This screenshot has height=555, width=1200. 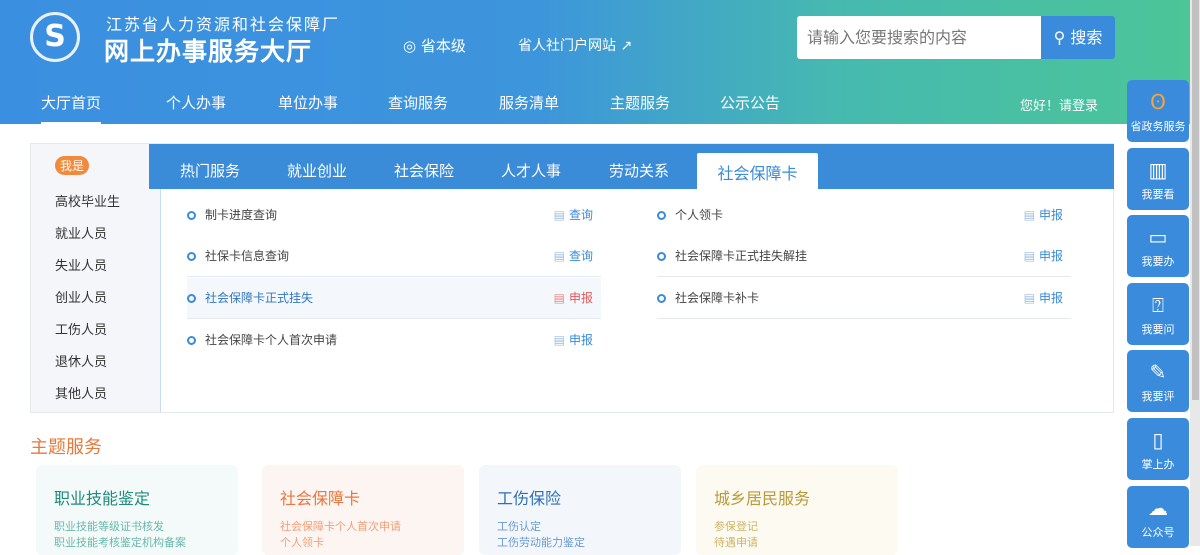 I want to click on tab-talent: 人才人事, so click(x=531, y=170).